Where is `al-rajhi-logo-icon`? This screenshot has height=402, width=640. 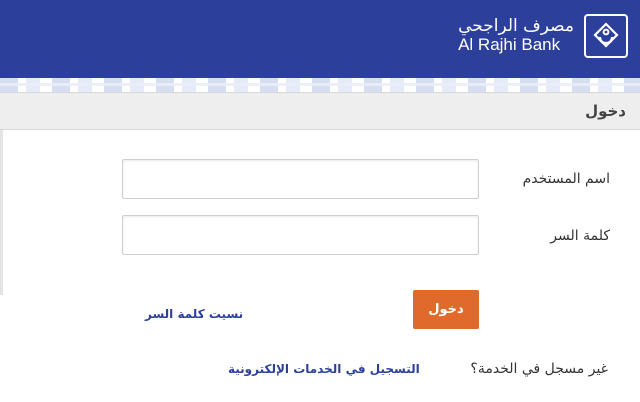 al-rajhi-logo-icon is located at coordinates (606, 36).